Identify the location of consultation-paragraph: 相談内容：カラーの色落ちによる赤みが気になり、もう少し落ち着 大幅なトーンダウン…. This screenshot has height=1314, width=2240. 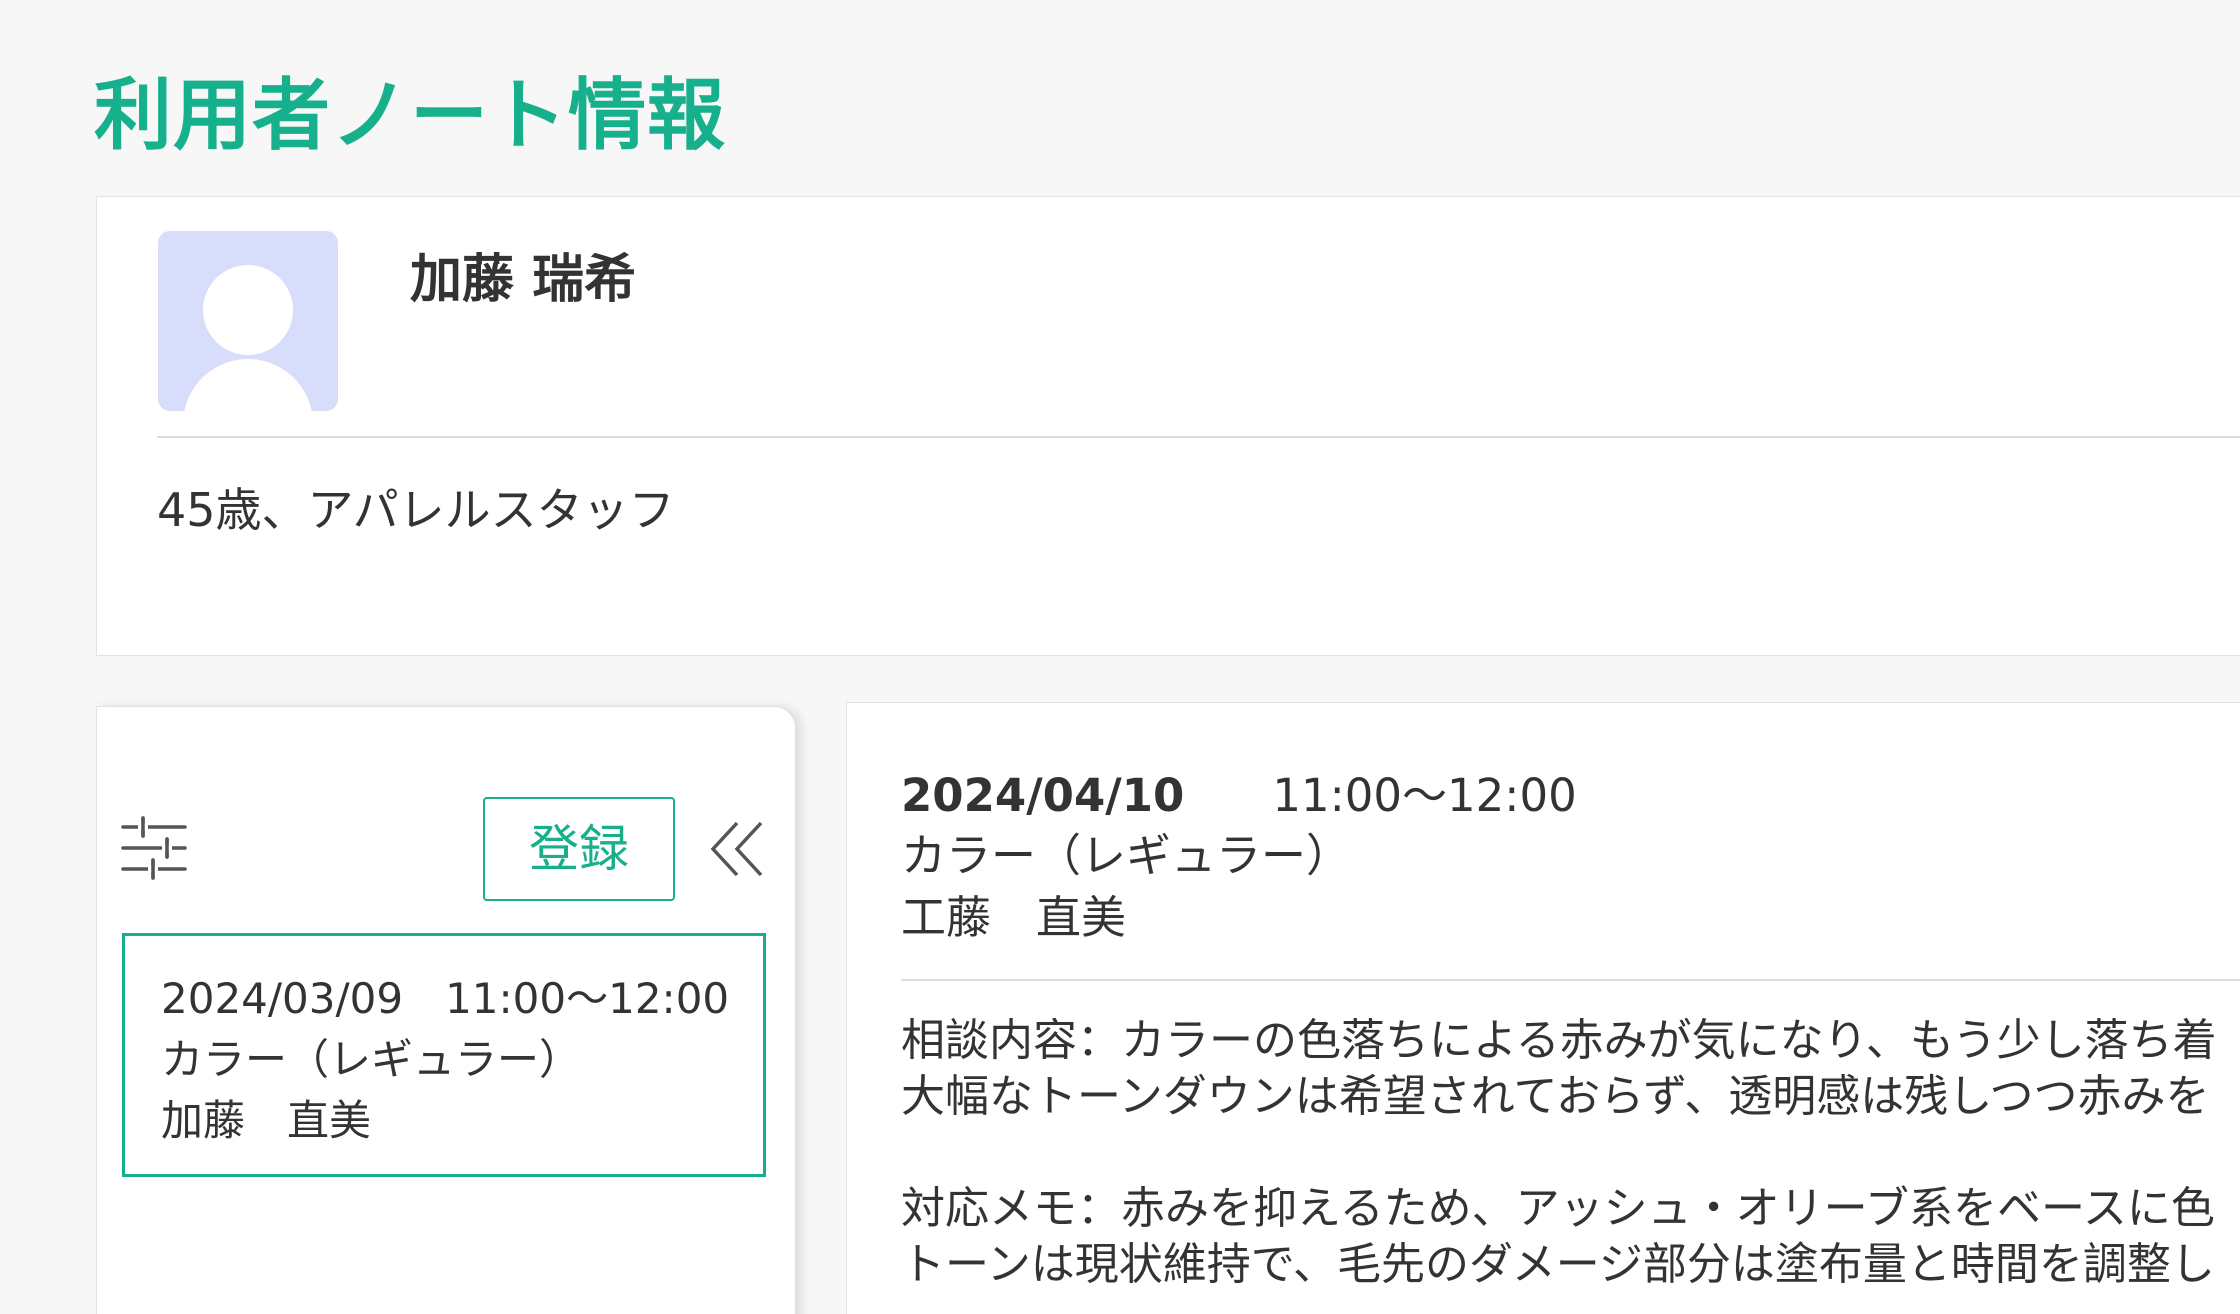
(1570, 1069).